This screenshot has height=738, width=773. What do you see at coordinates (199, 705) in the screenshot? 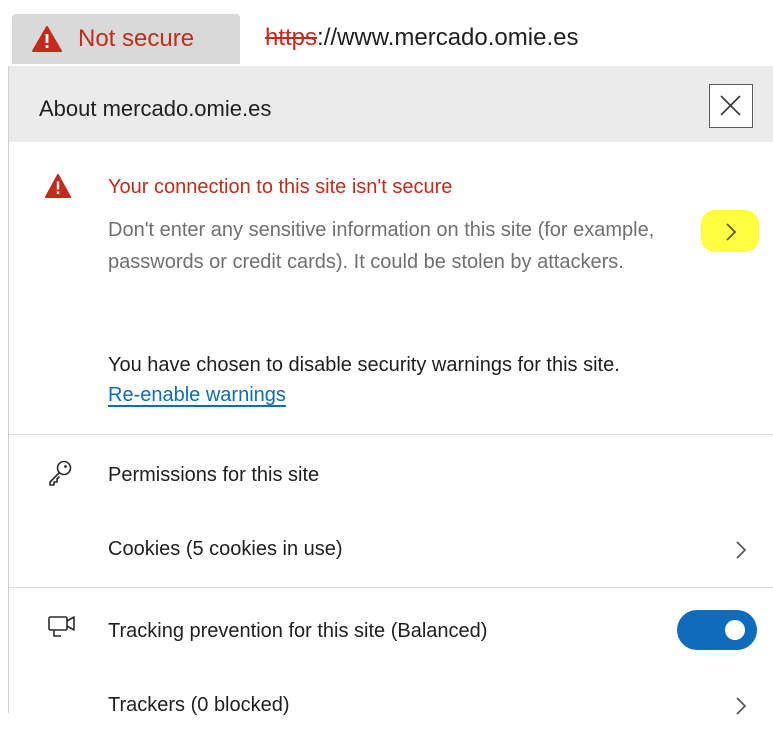
I see `trackers-label: Trackers (0 blocked)` at bounding box center [199, 705].